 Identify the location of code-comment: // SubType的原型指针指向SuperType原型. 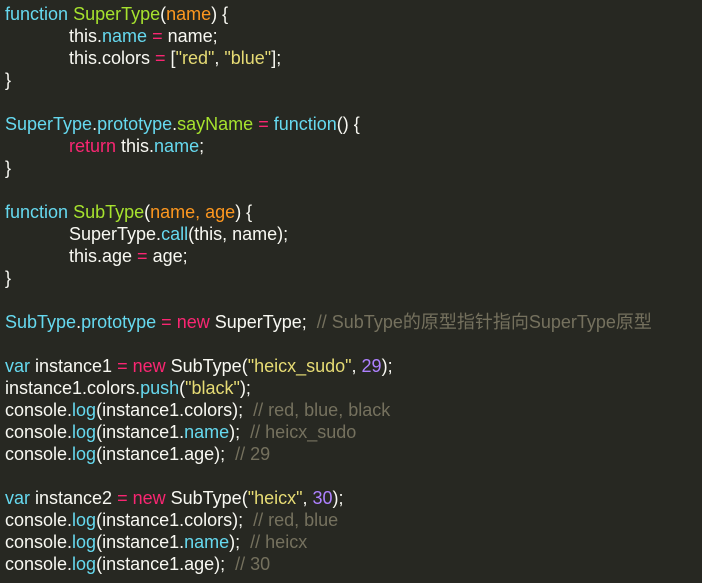
(484, 322).